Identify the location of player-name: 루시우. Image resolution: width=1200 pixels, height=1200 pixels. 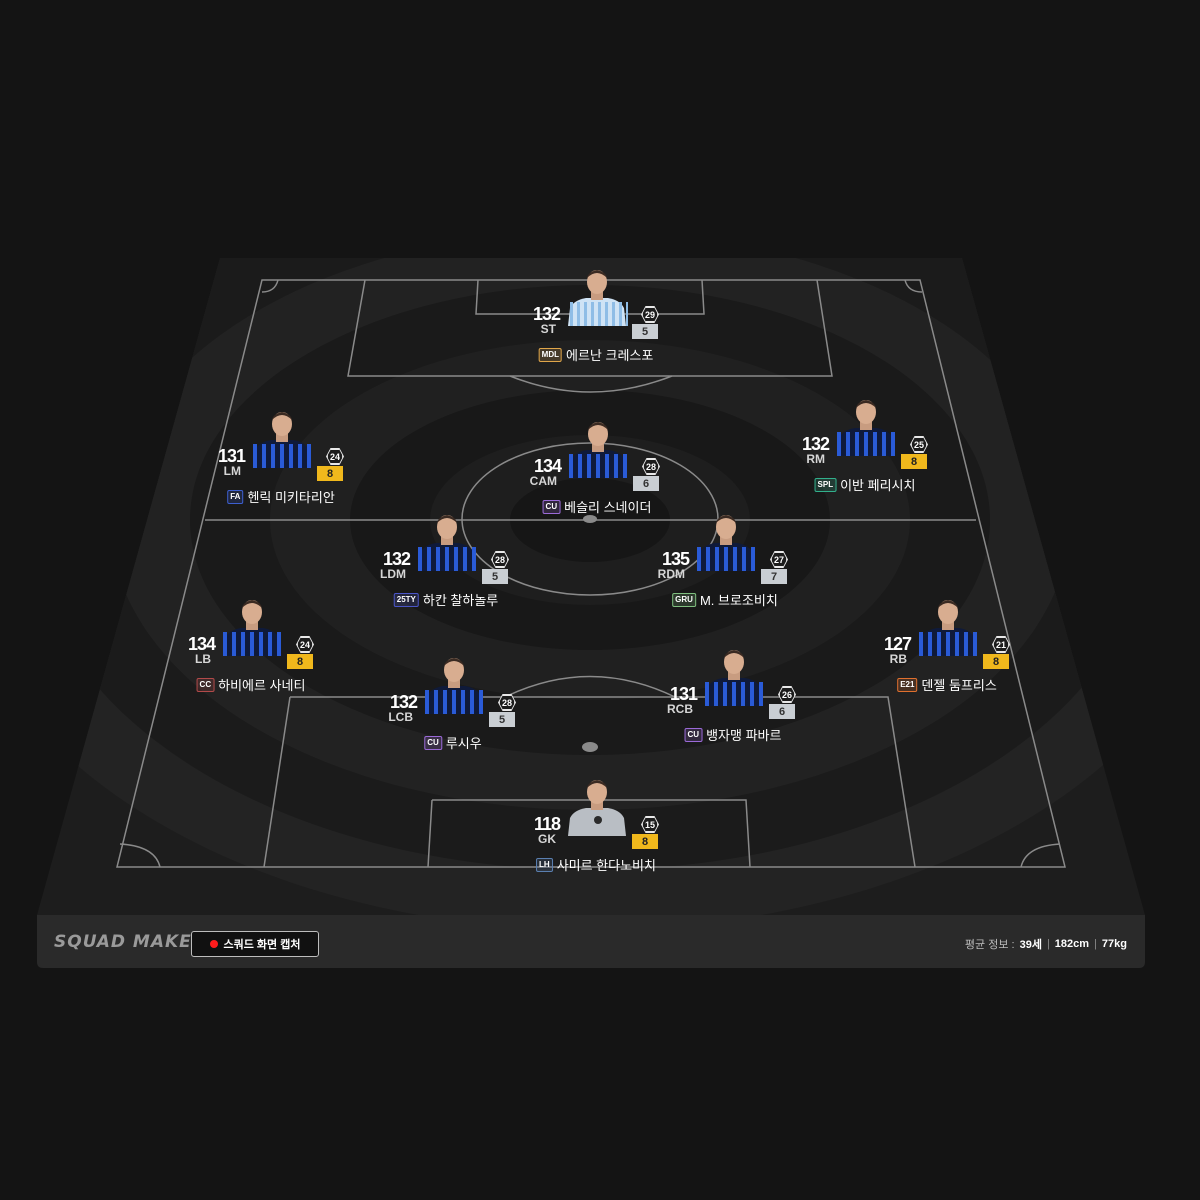
(463, 743).